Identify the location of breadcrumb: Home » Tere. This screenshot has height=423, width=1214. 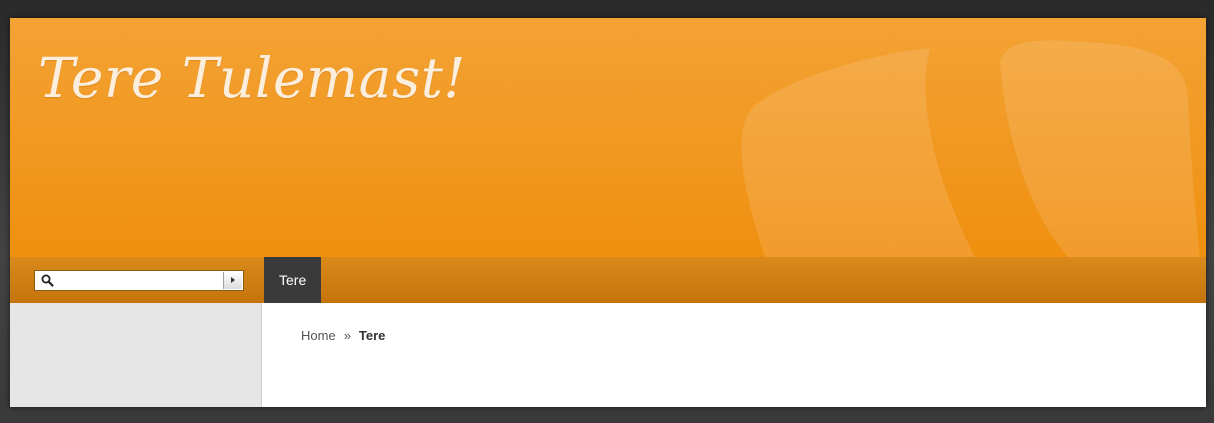
(343, 335).